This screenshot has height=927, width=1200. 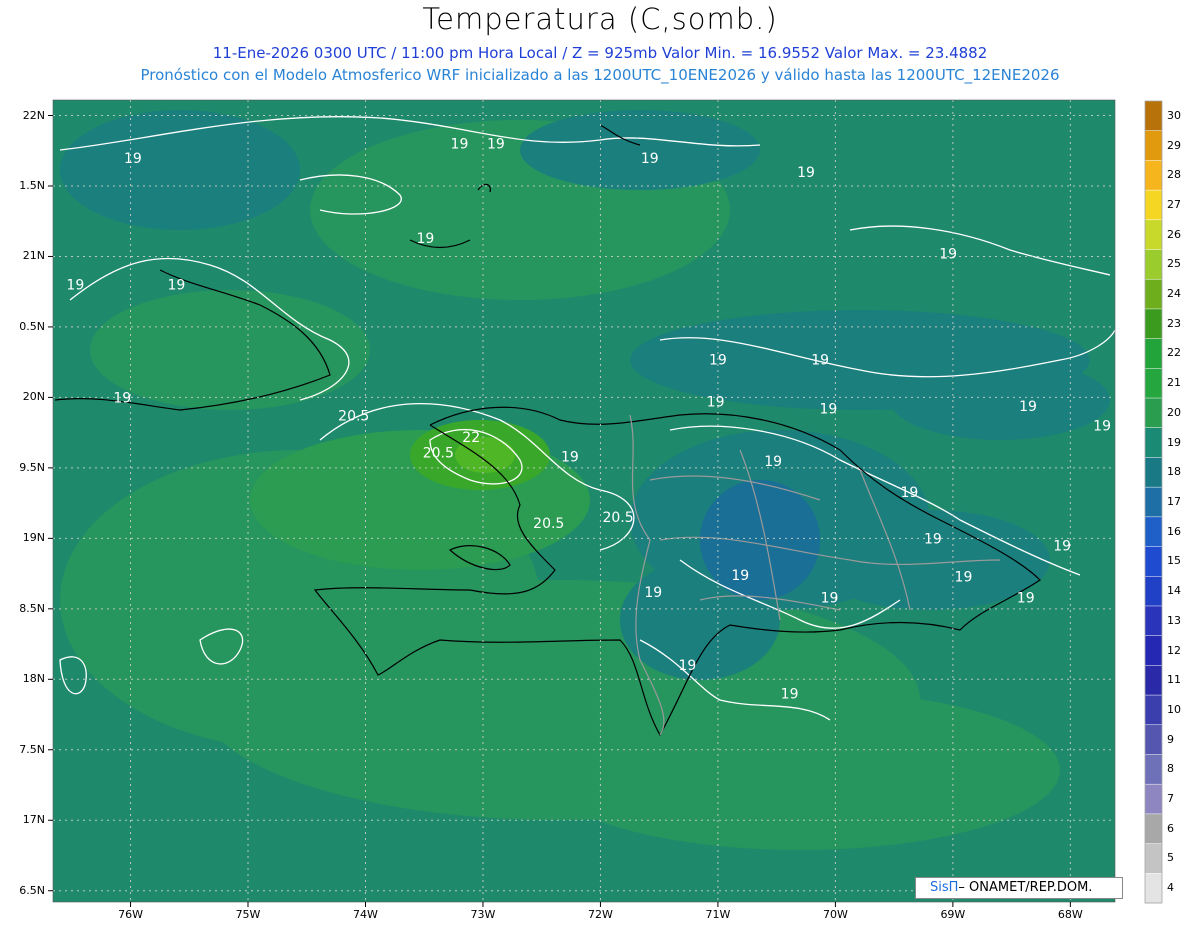 What do you see at coordinates (33, 256) in the screenshot?
I see `lat-label: 21N` at bounding box center [33, 256].